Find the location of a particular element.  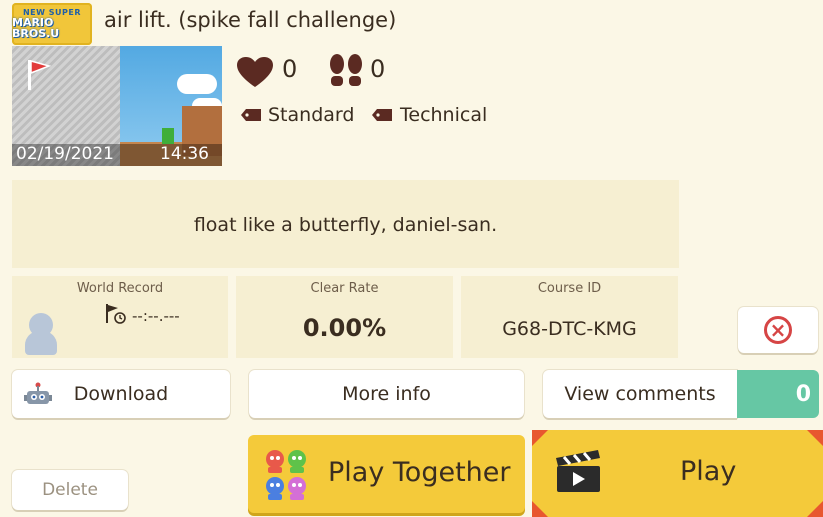

world-record-time: --:--.--- is located at coordinates (156, 316).